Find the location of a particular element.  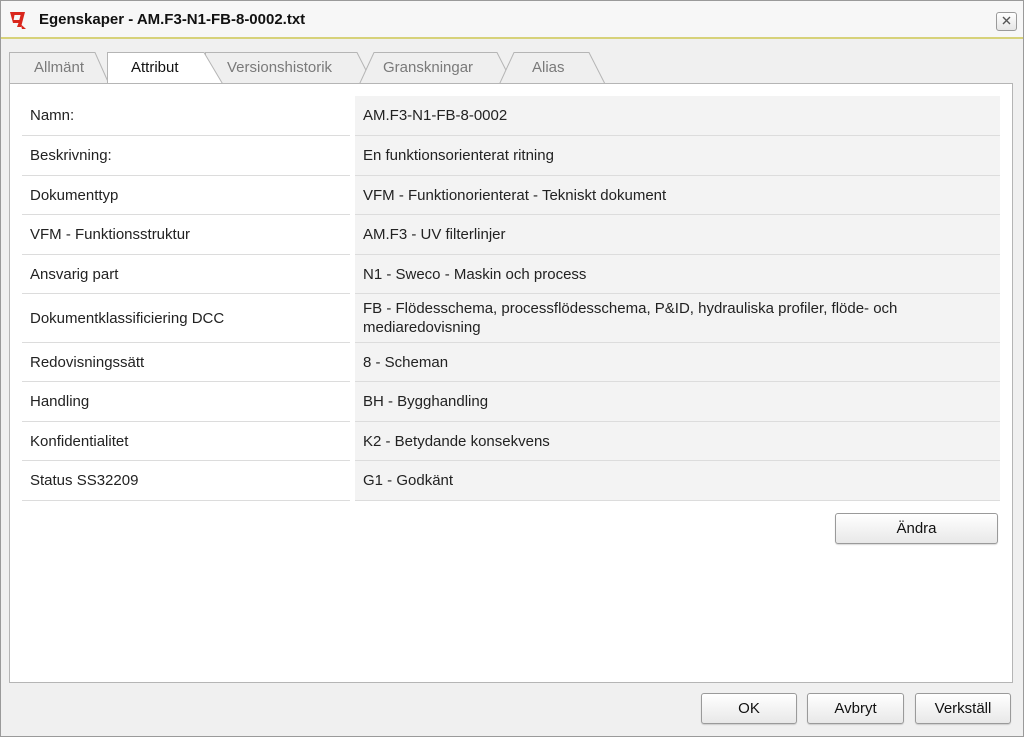

table-row: Handling BH - Bygghandling is located at coordinates (511, 402).